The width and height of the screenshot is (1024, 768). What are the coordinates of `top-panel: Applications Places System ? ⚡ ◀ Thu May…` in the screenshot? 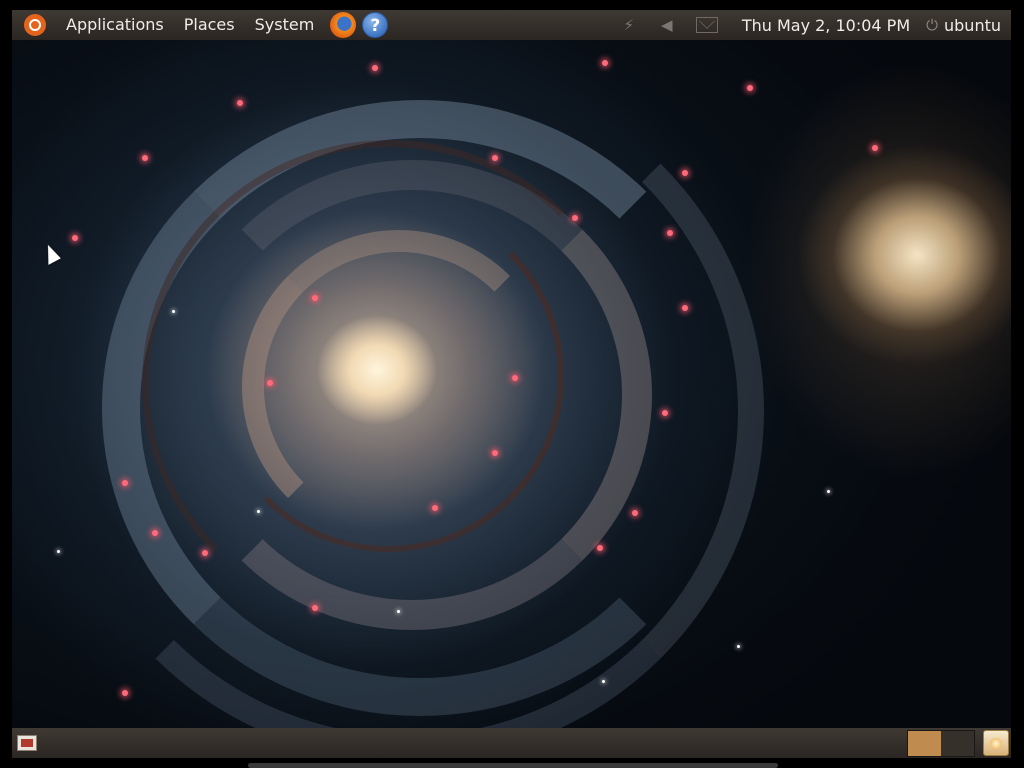 It's located at (511, 25).